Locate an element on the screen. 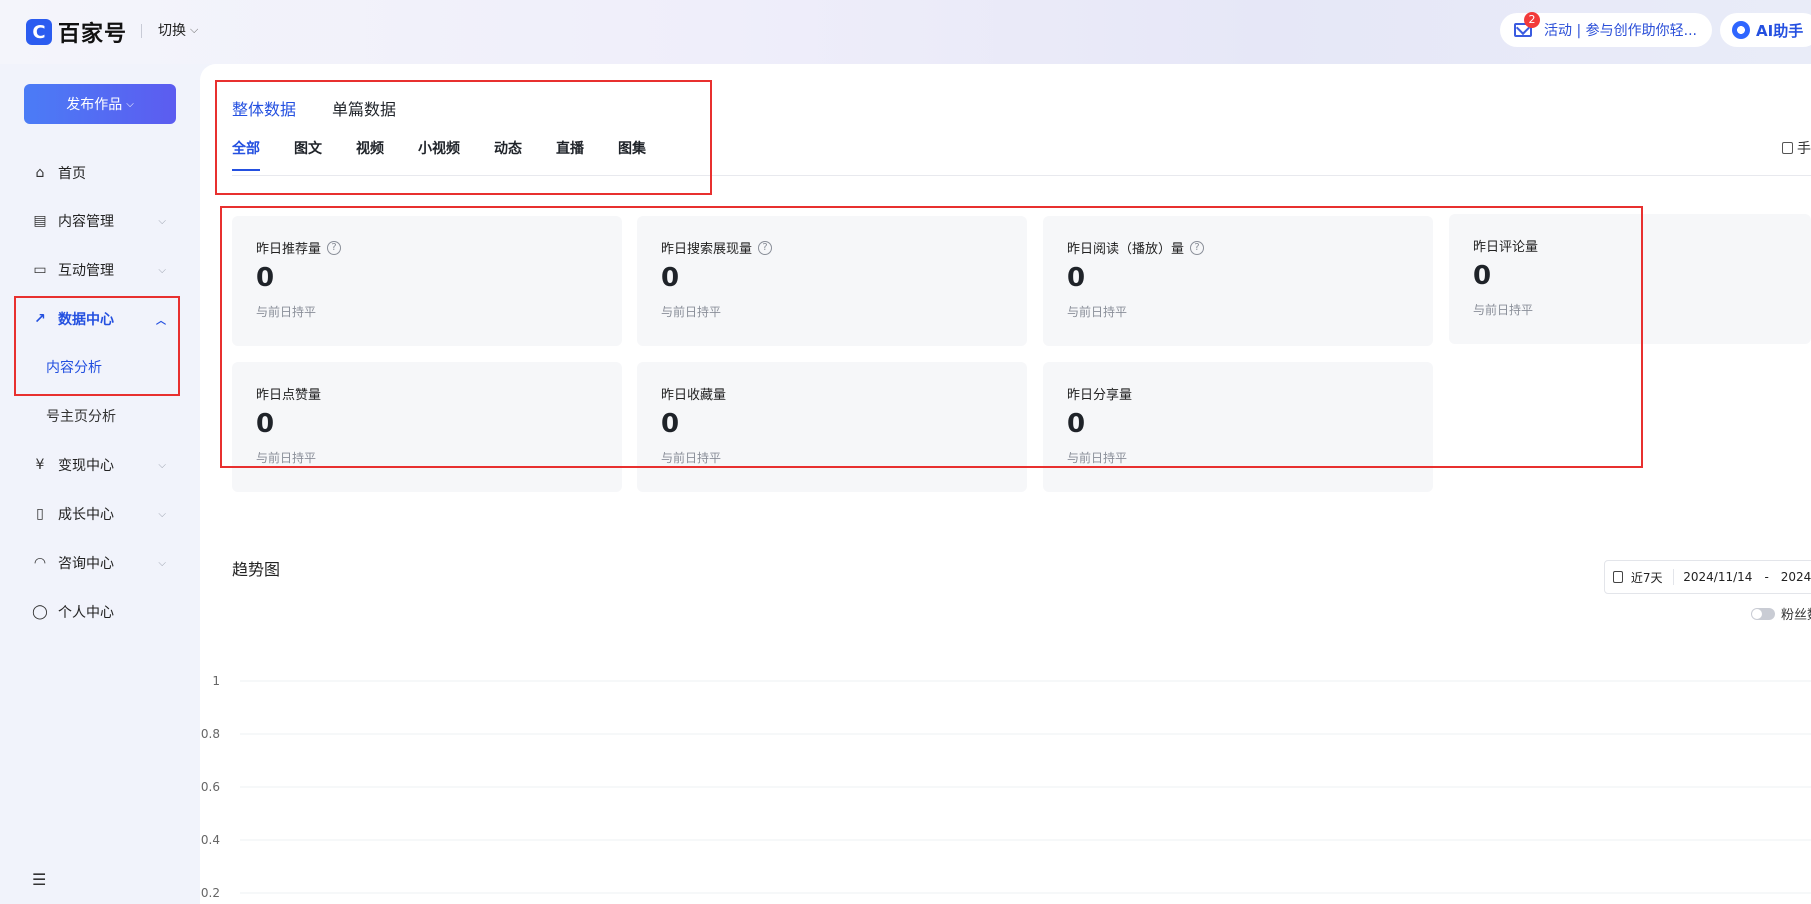 The image size is (1811, 904). divider is located at coordinates (141, 31).